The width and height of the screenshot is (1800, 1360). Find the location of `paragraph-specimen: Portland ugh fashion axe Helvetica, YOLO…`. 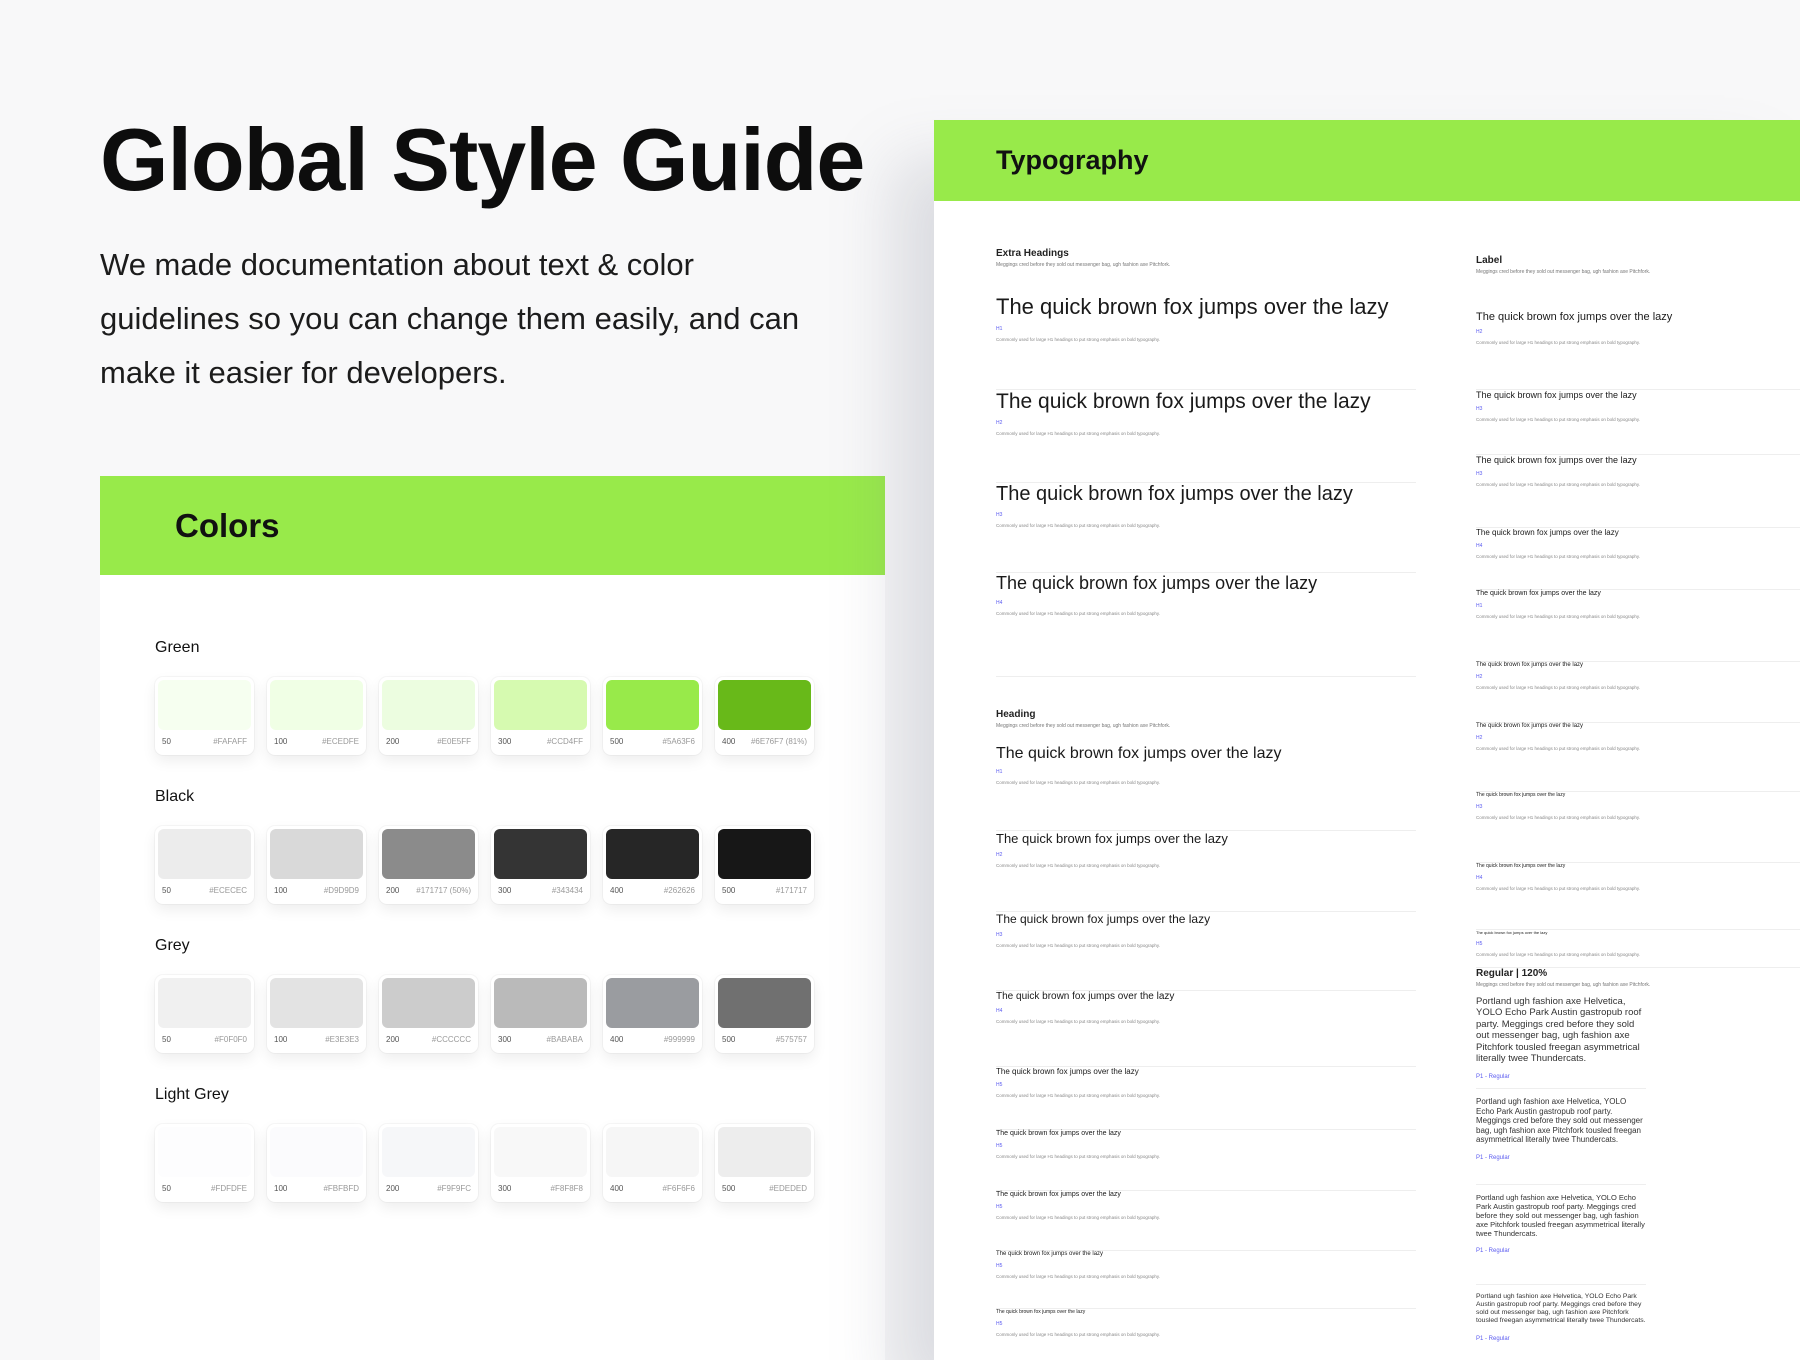

paragraph-specimen: Portland ugh fashion axe Helvetica, YOLO… is located at coordinates (1561, 1042).